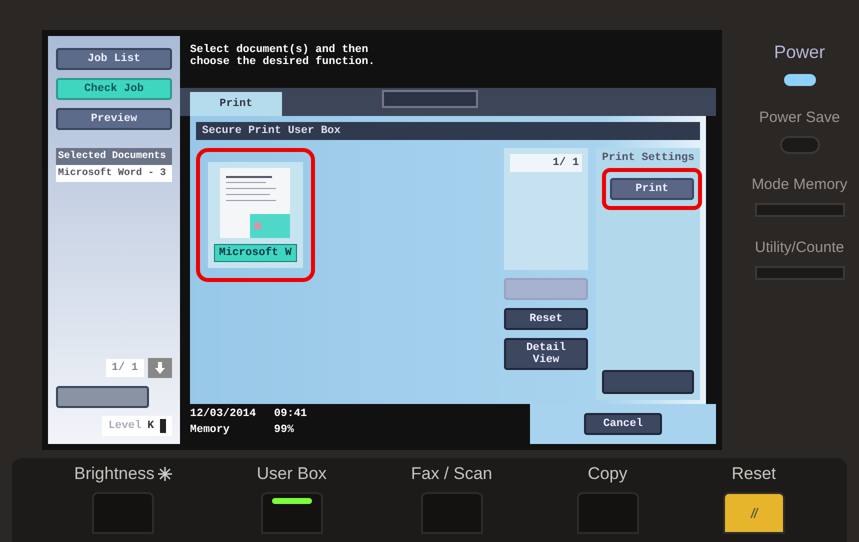 Image resolution: width=859 pixels, height=542 pixels. I want to click on selected-document-item: Microsoft Word - 3, so click(114, 173).